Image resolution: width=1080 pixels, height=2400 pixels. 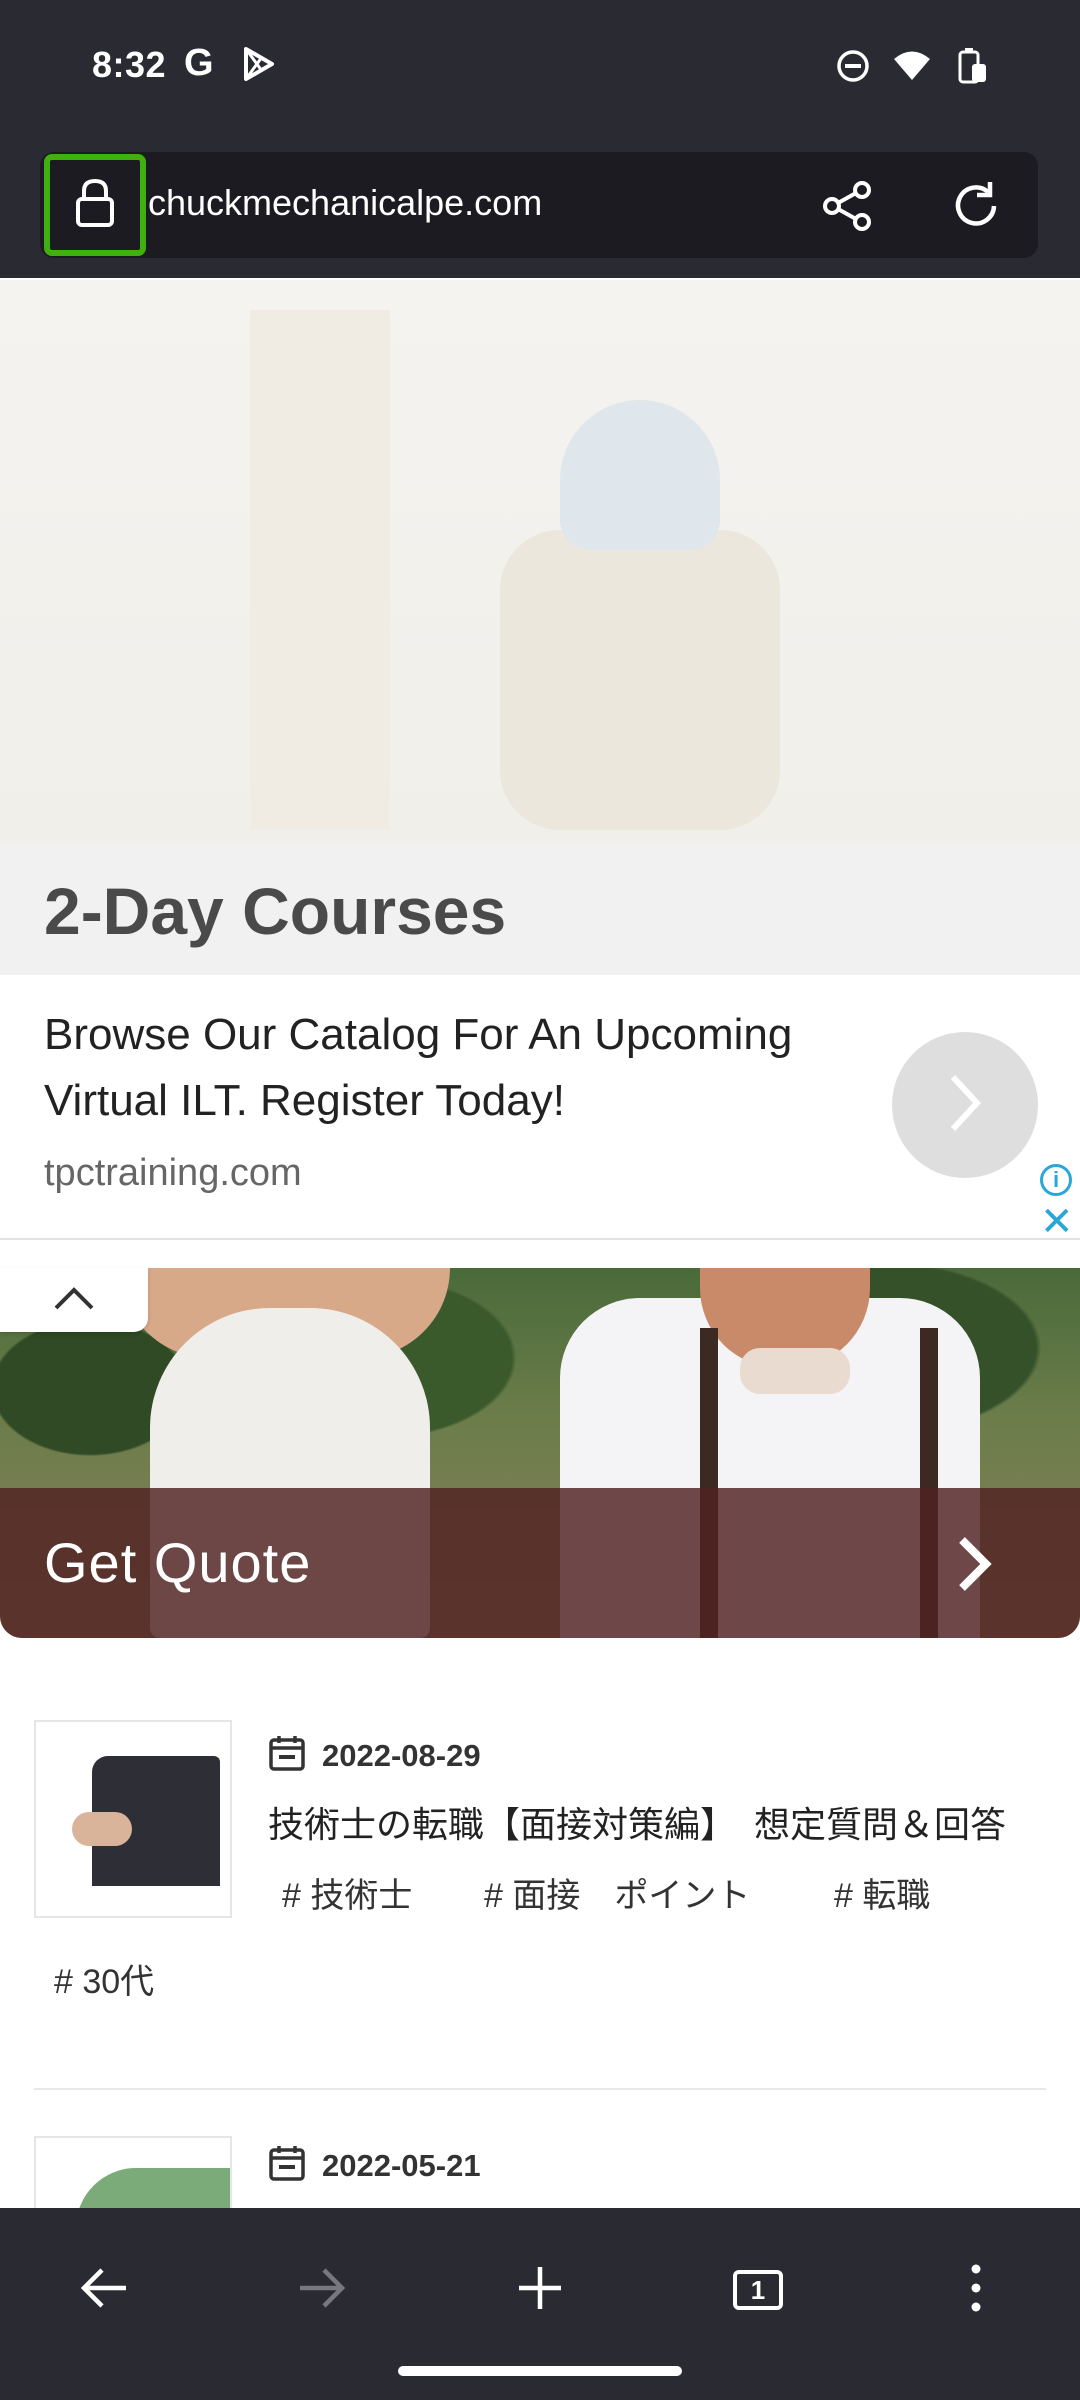 I want to click on ad-divider, so click(x=540, y=1239).